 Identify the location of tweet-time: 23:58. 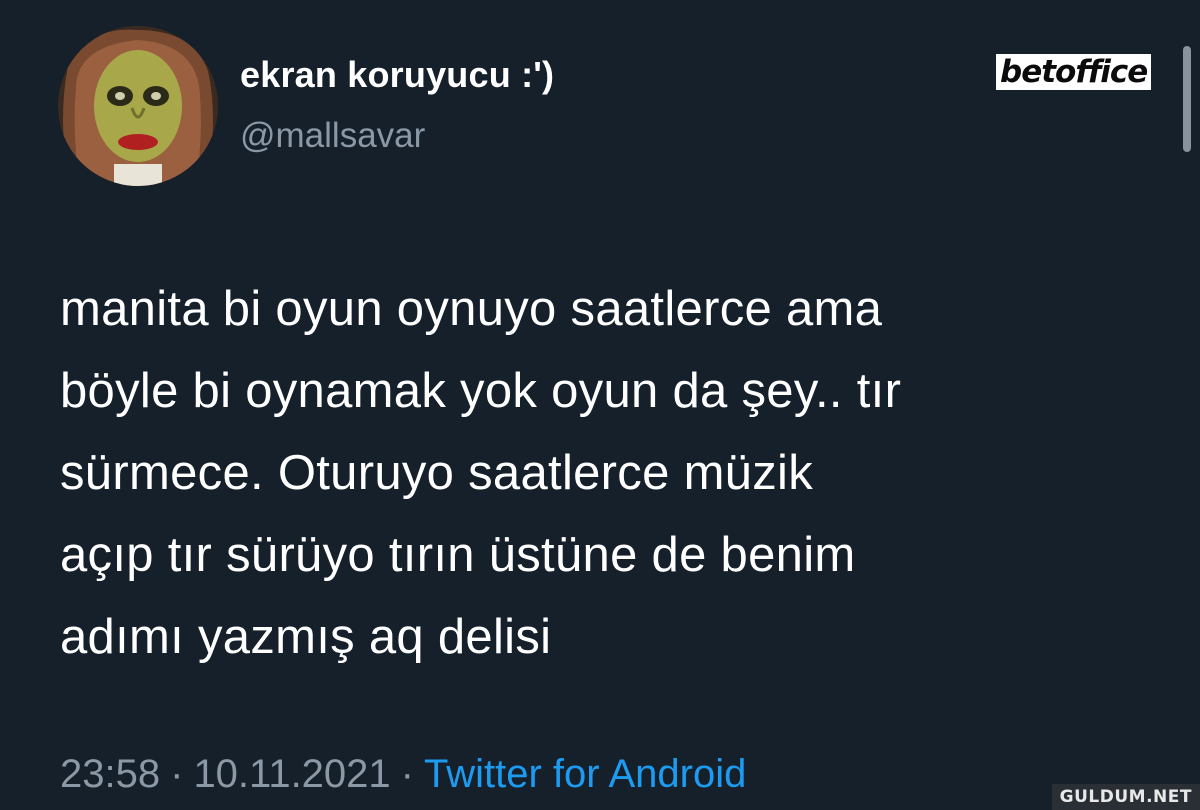
(110, 774).